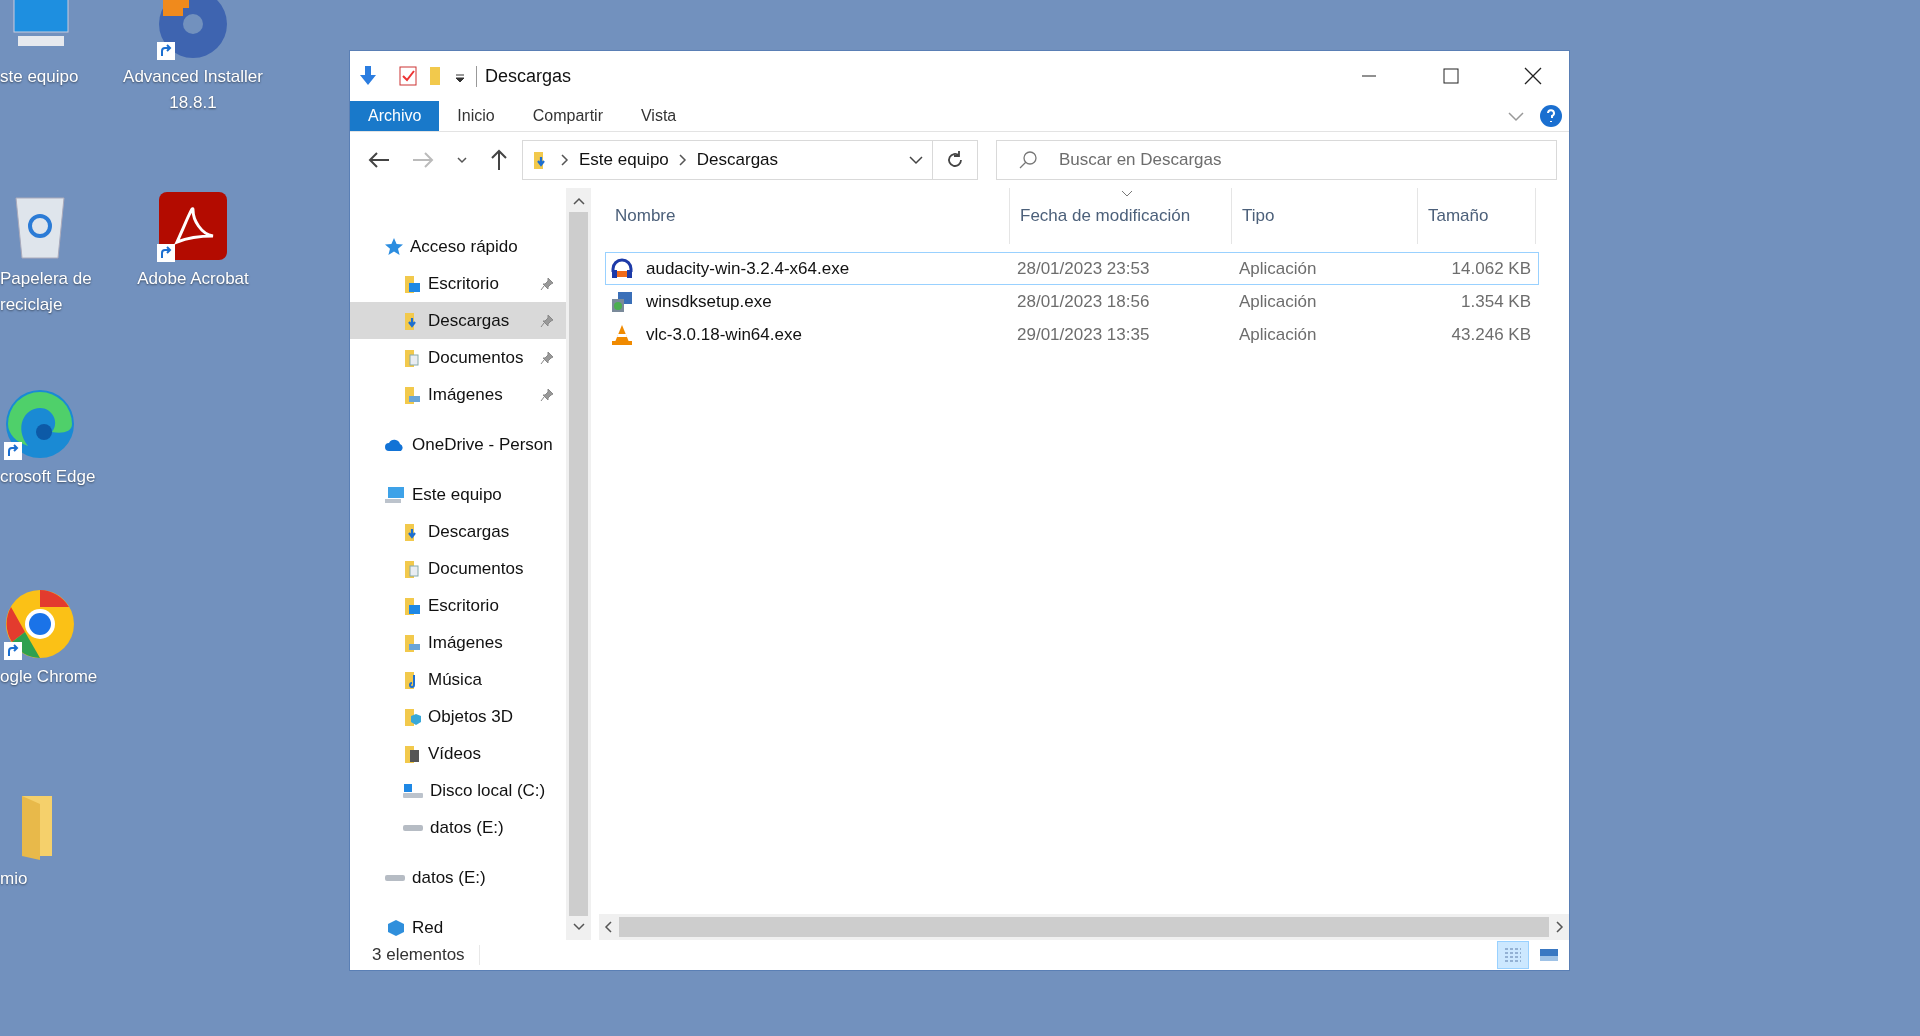 The image size is (1920, 1036). What do you see at coordinates (423, 160) in the screenshot?
I see `arrow-right-icon` at bounding box center [423, 160].